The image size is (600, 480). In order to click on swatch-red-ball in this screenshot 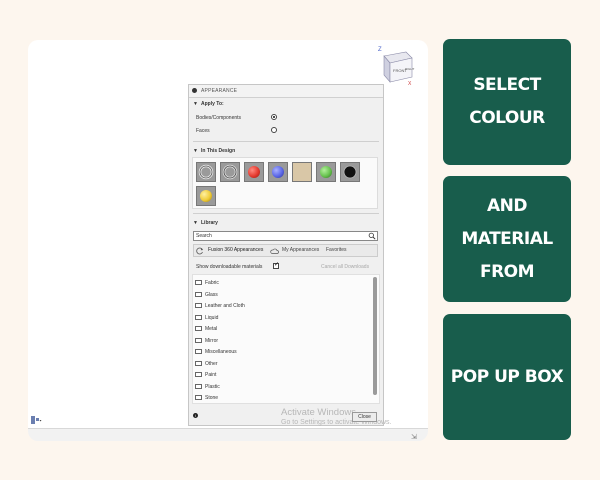, I will do `click(254, 172)`.